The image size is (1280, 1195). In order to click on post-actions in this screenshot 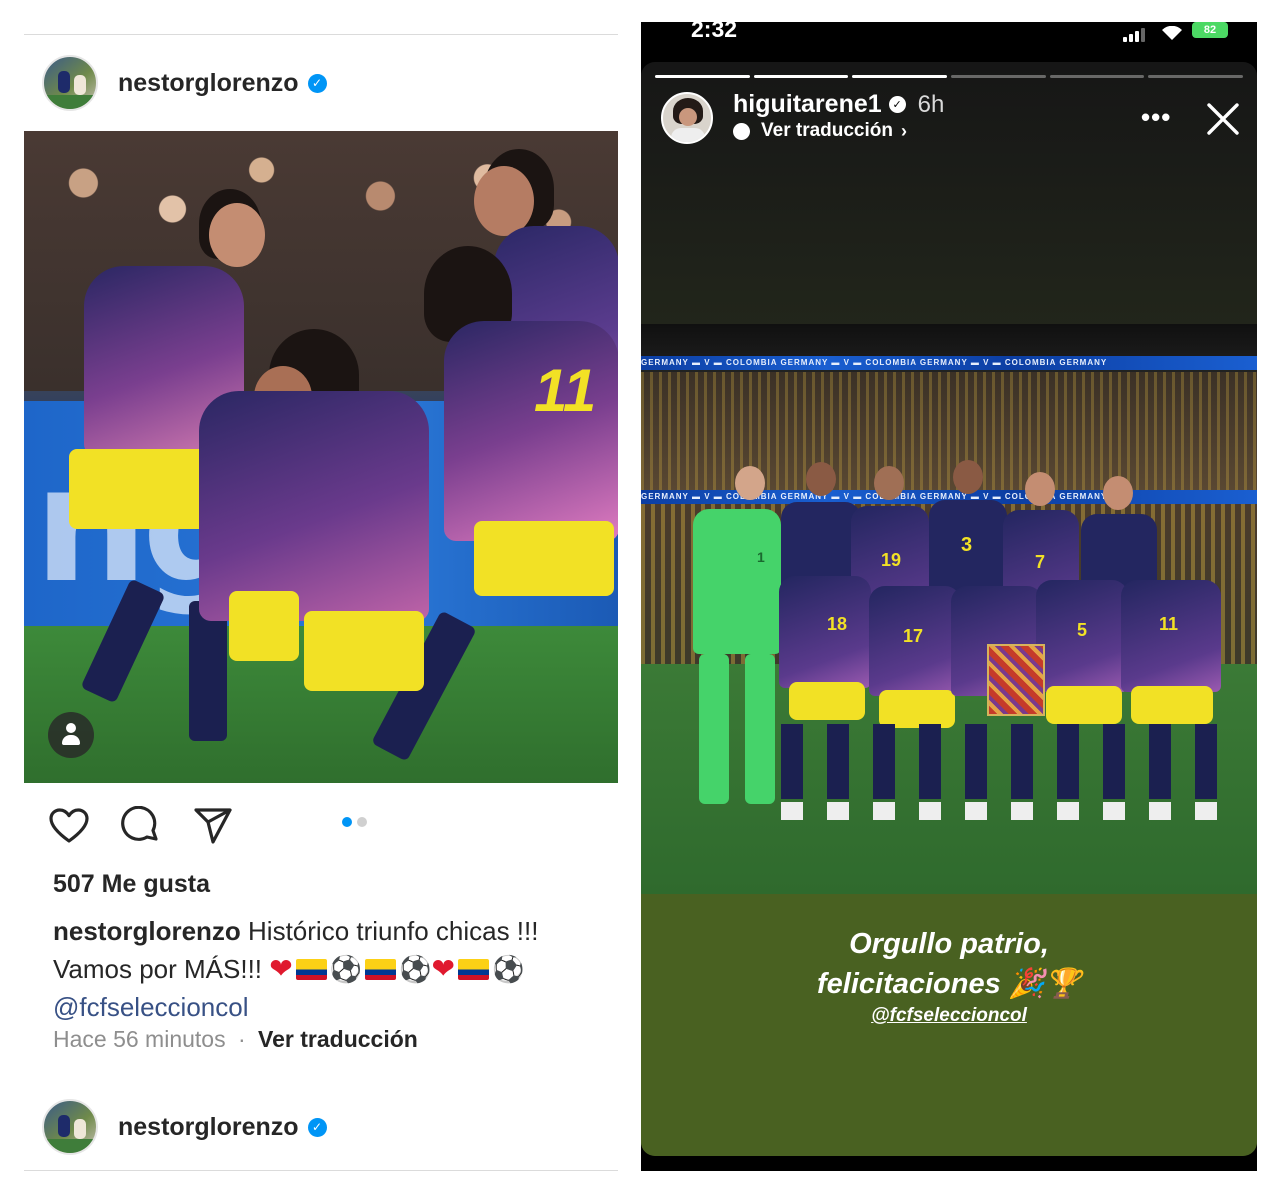, I will do `click(156, 826)`.